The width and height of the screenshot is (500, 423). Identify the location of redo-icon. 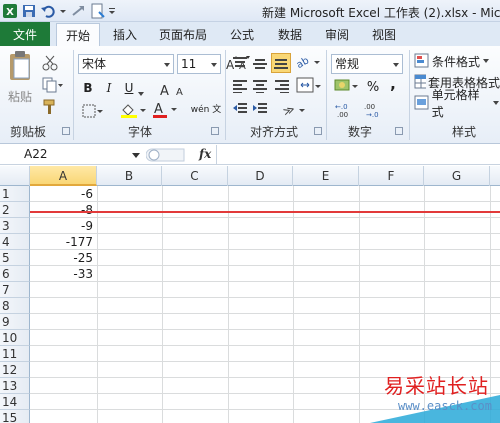
(78, 11).